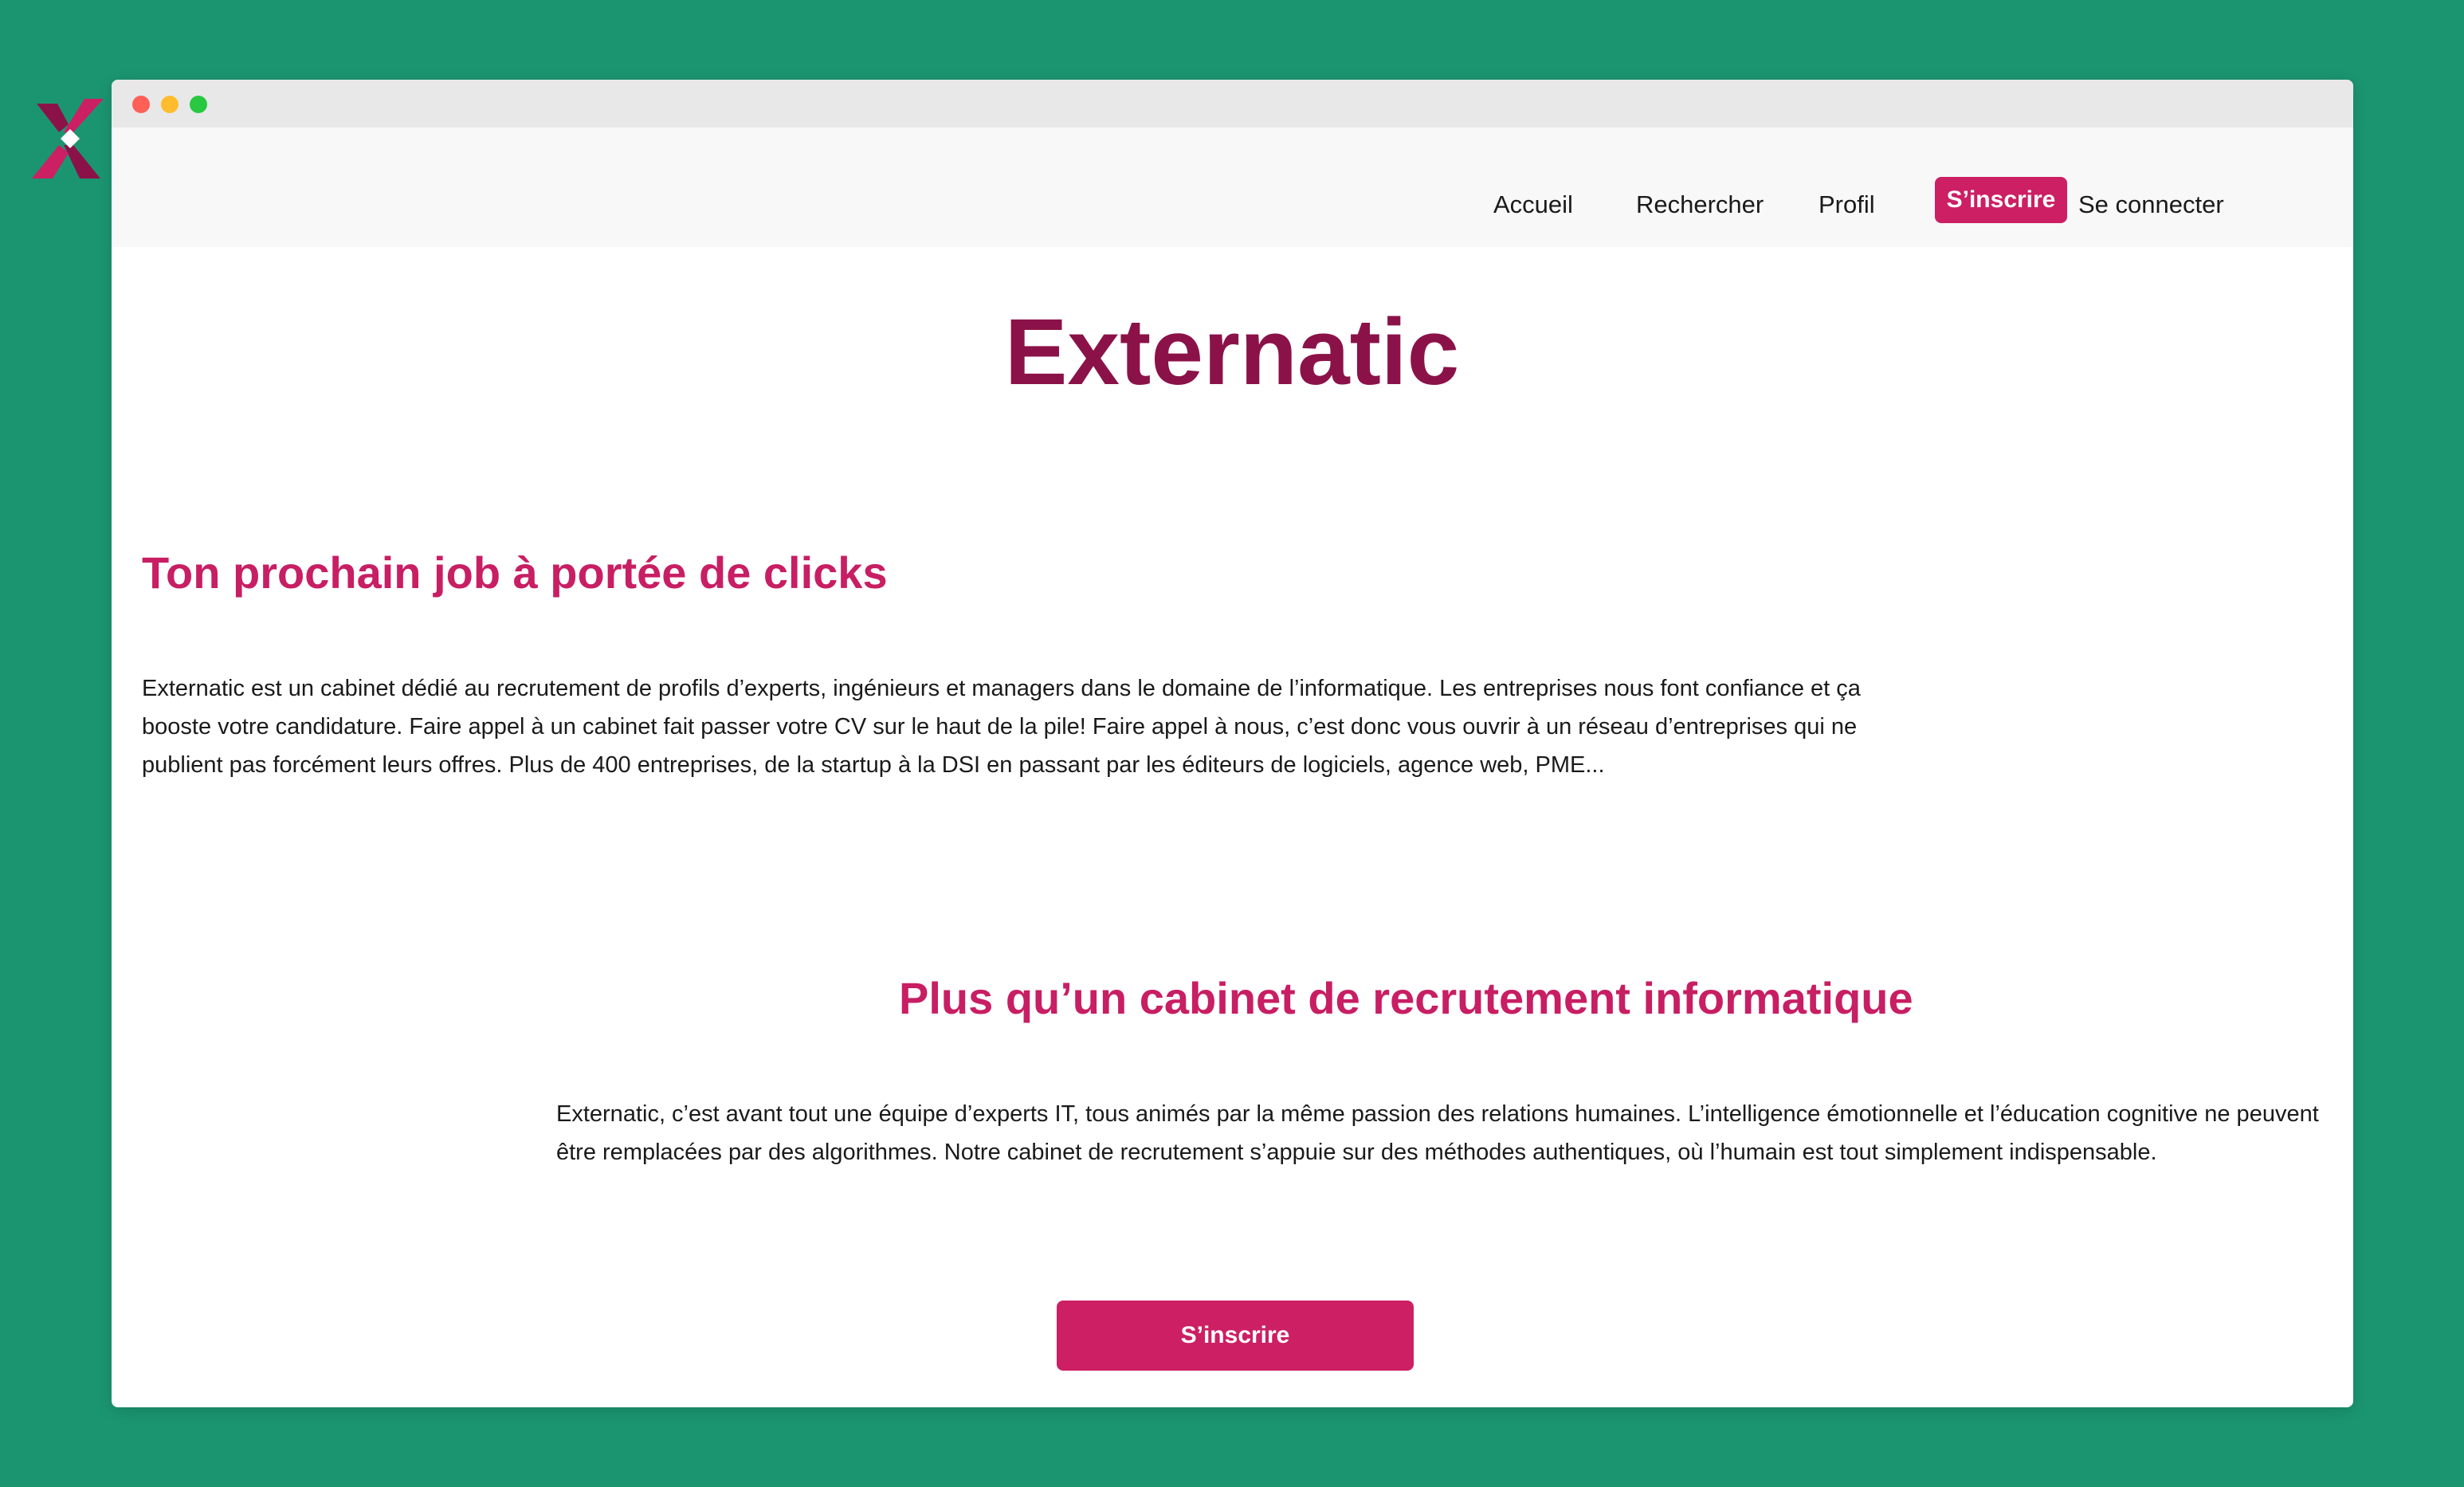  Describe the element at coordinates (1533, 205) in the screenshot. I see `nav-accueil-link: Accueil` at that location.